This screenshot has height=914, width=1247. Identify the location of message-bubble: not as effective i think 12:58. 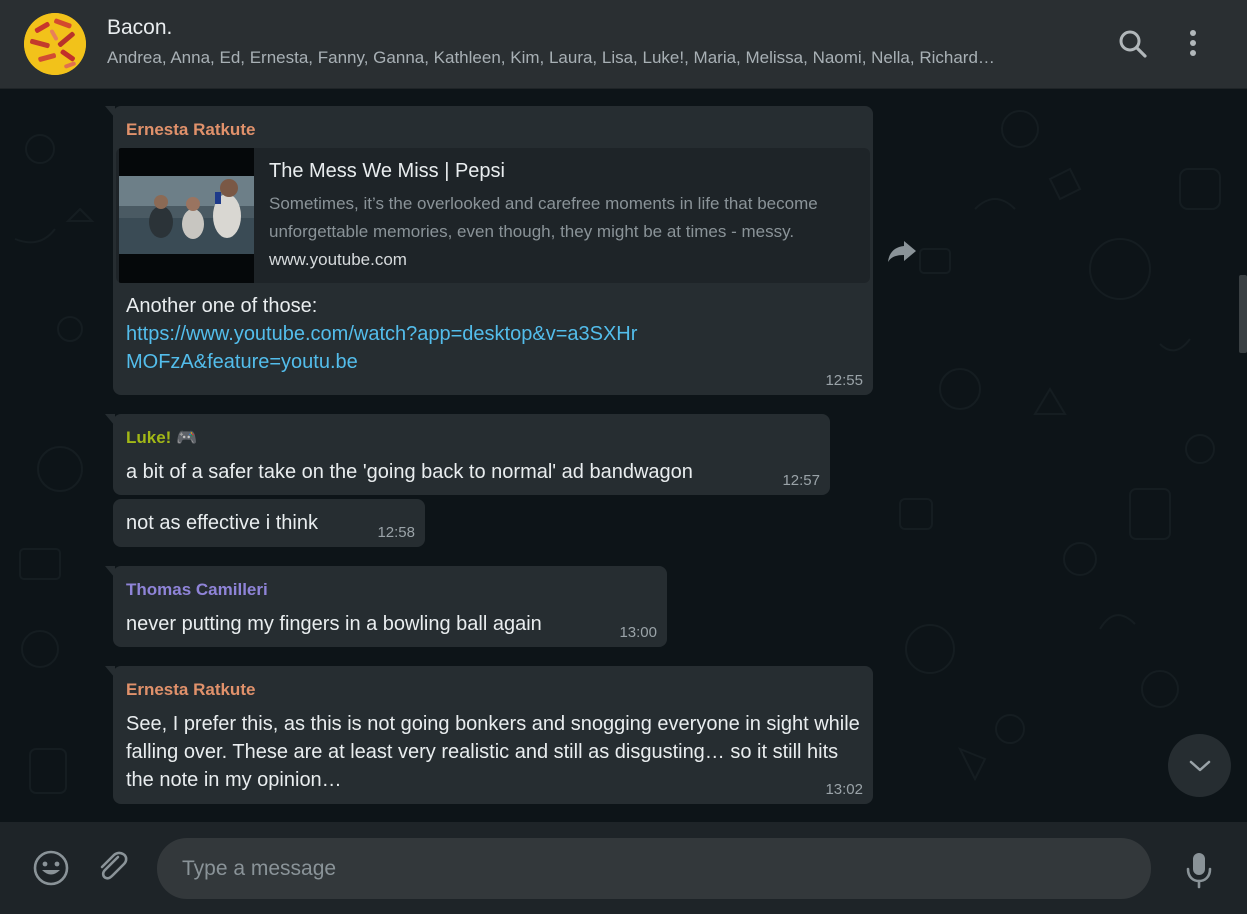
(269, 523).